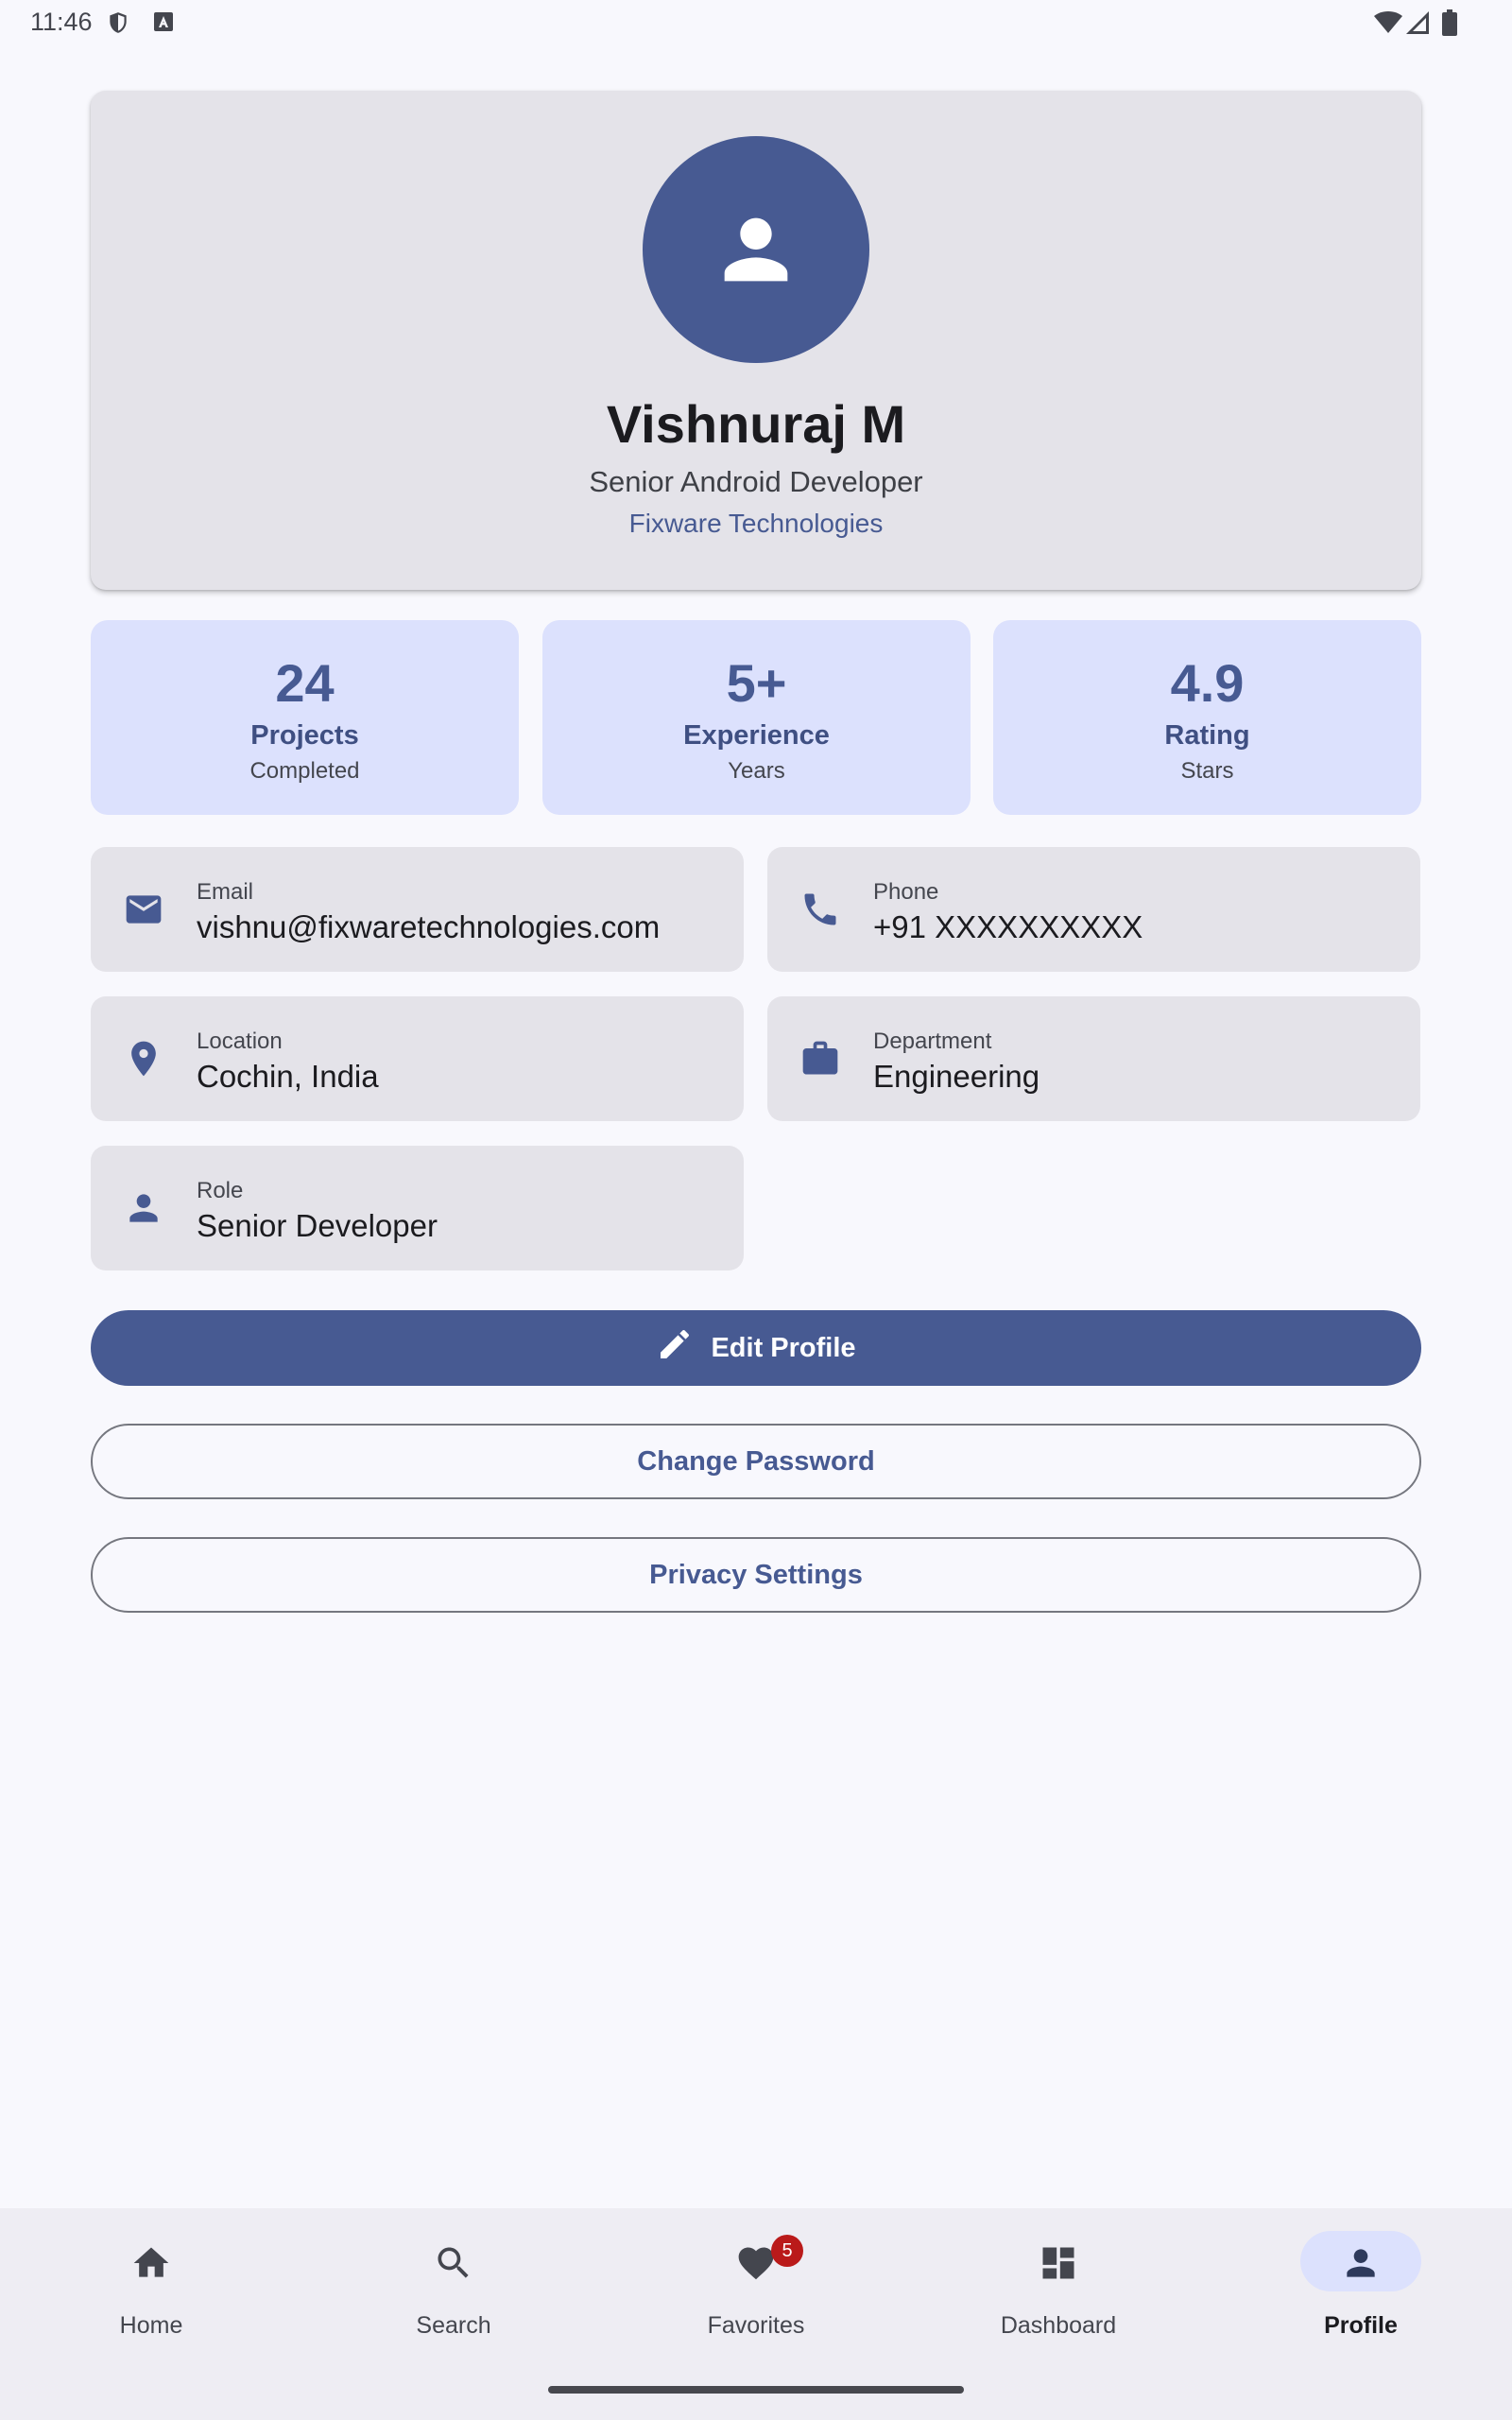 Image resolution: width=1512 pixels, height=2420 pixels. Describe the element at coordinates (956, 1076) in the screenshot. I see `info-value: Engineering` at that location.